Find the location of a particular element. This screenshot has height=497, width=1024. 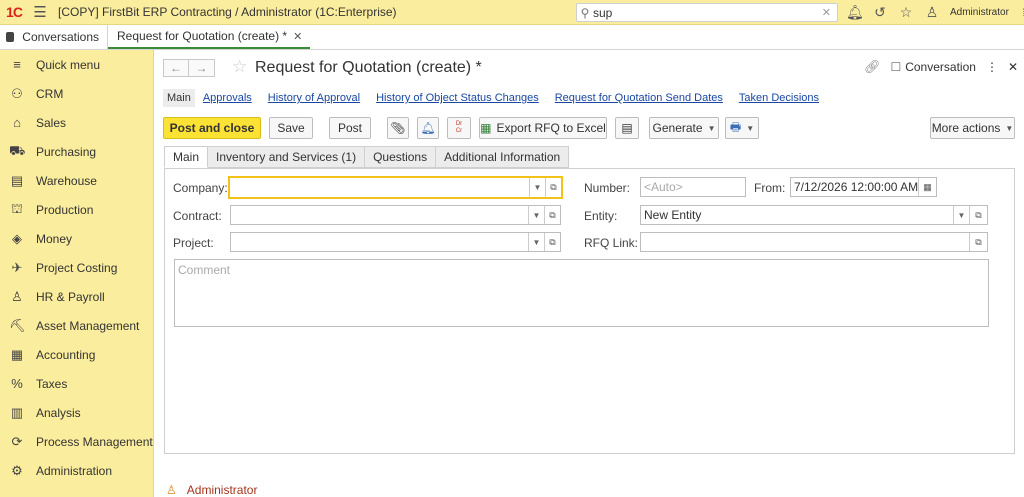

sidebar-item-analysis: ▥ Analysis is located at coordinates (76, 412).